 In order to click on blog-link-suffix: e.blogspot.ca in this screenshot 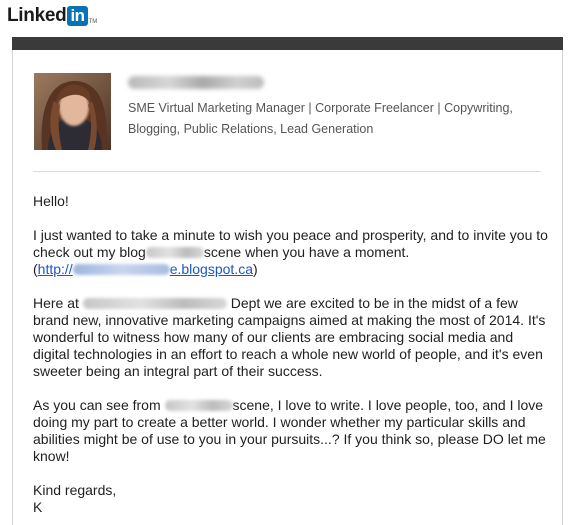, I will do `click(211, 269)`.